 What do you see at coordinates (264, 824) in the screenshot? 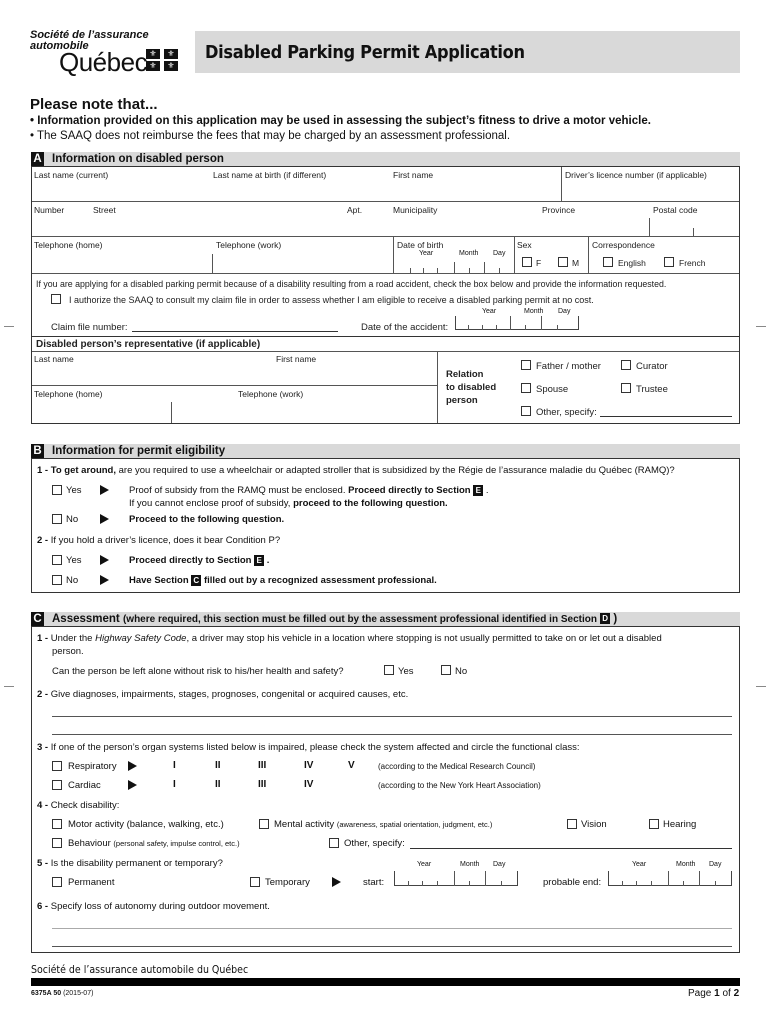
I see `mental-checkbox` at bounding box center [264, 824].